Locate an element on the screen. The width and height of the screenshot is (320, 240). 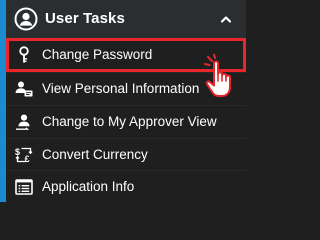
header-title: User Tasks is located at coordinates (85, 18).